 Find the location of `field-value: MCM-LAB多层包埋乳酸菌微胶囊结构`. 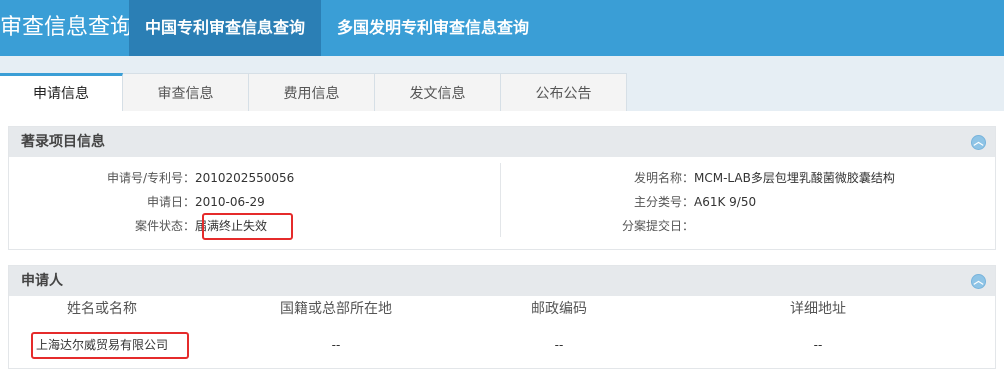

field-value: MCM-LAB多层包埋乳酸菌微胶囊结构 is located at coordinates (794, 178).